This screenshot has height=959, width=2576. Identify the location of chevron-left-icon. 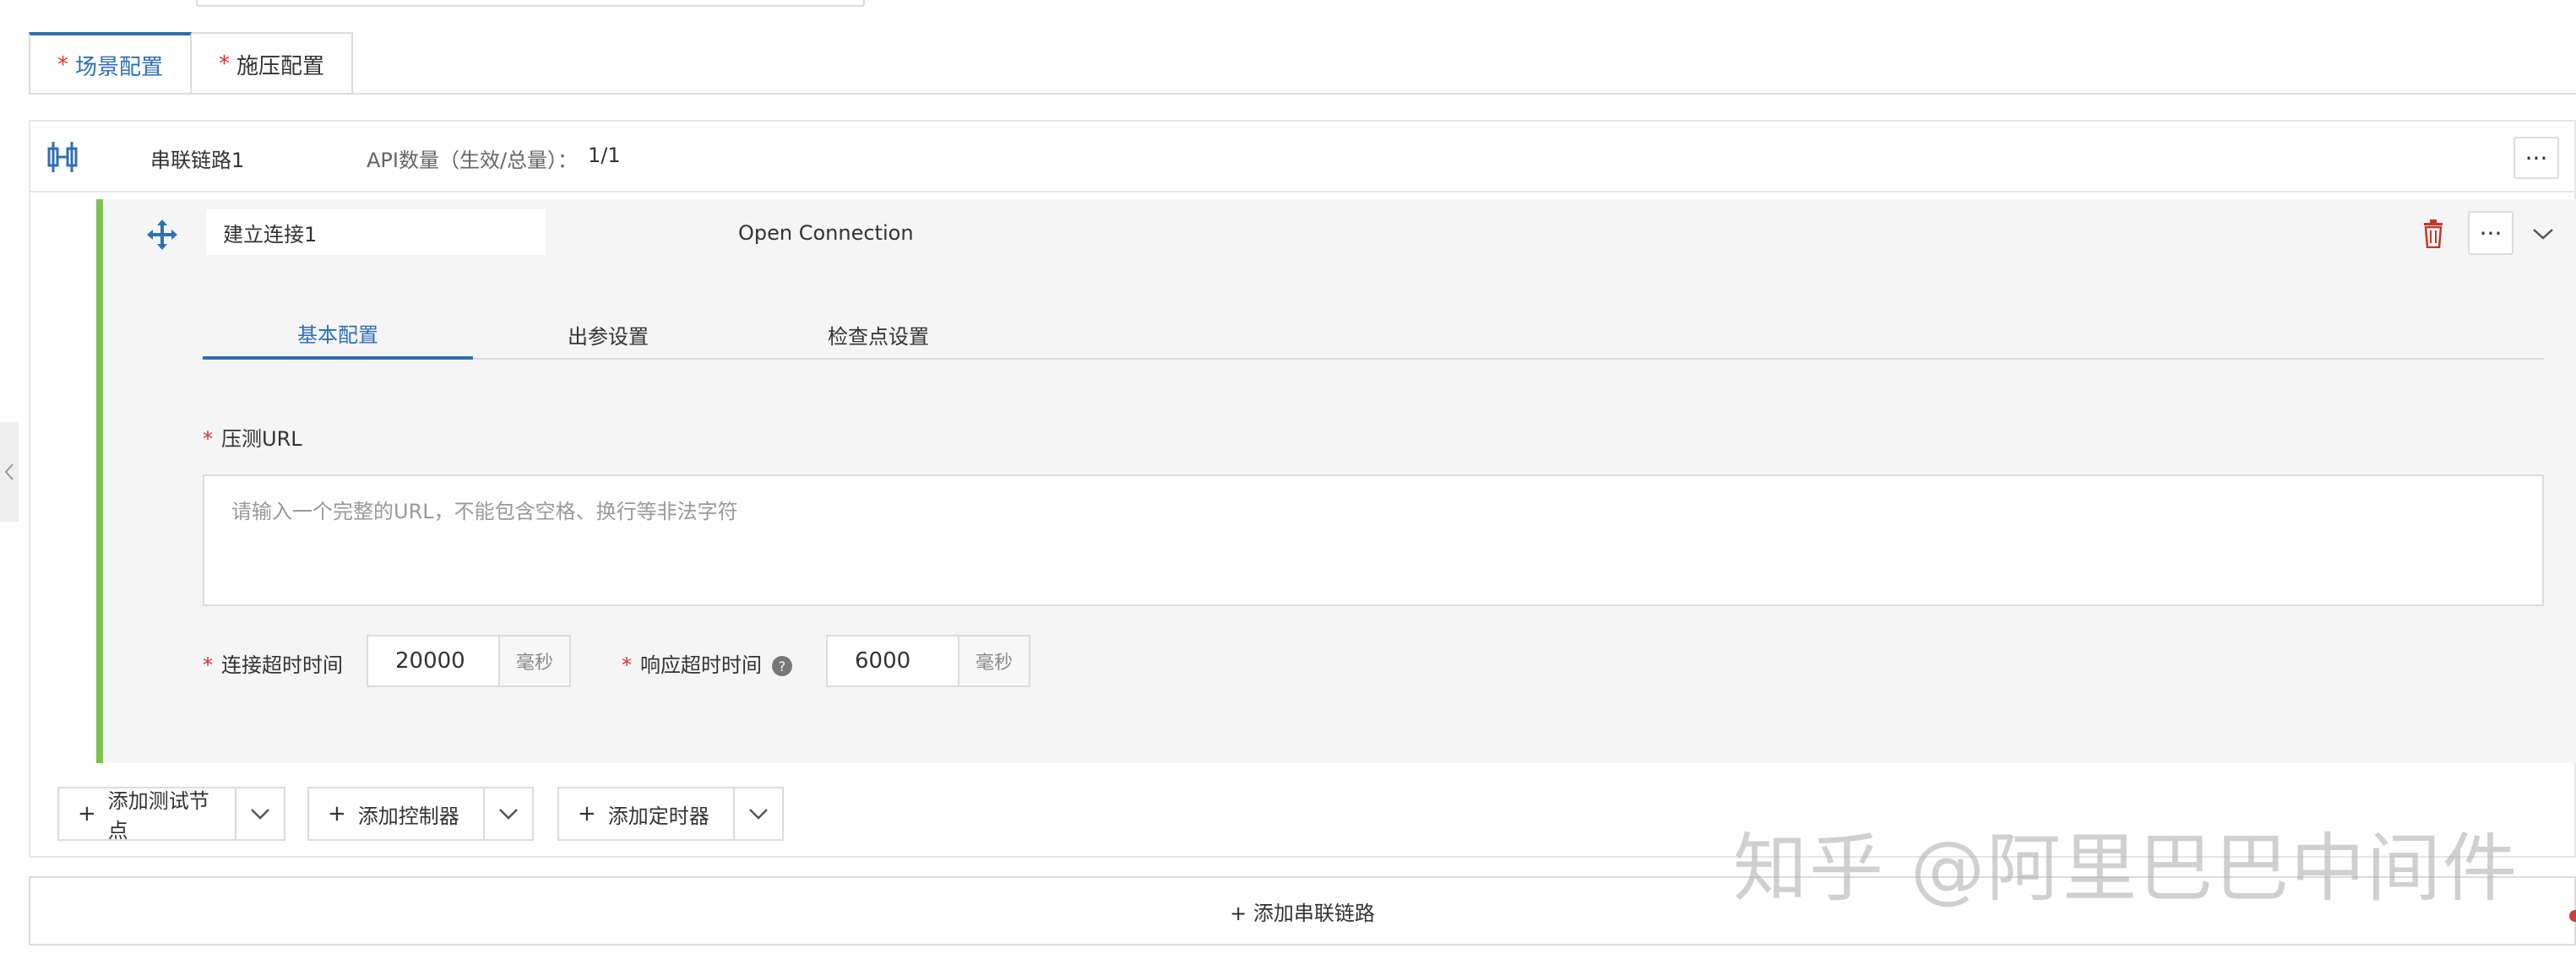
(9, 472).